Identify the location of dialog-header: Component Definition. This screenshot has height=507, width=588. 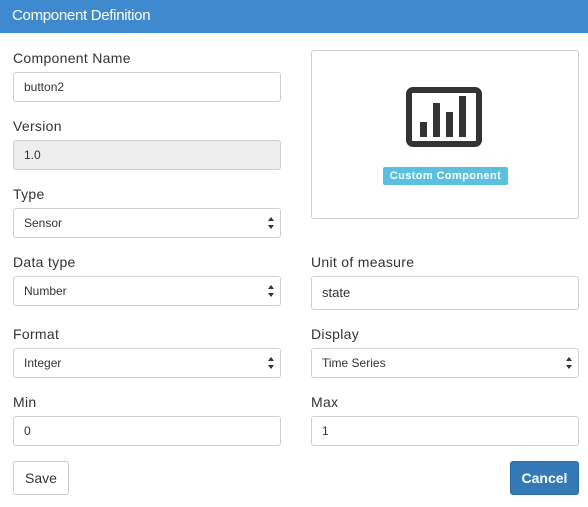
(294, 16).